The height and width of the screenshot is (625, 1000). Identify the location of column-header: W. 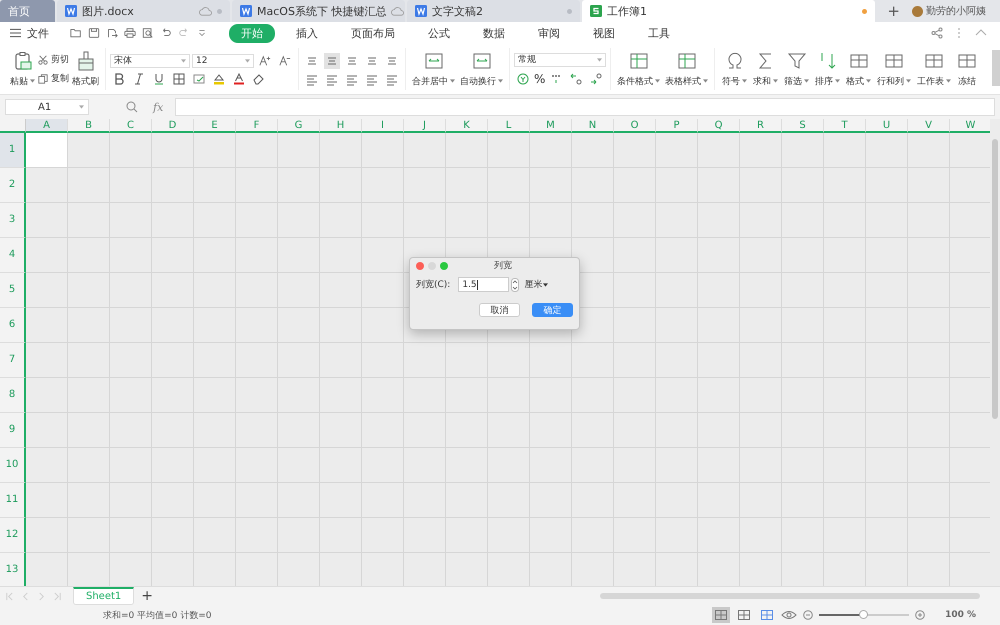
(970, 126).